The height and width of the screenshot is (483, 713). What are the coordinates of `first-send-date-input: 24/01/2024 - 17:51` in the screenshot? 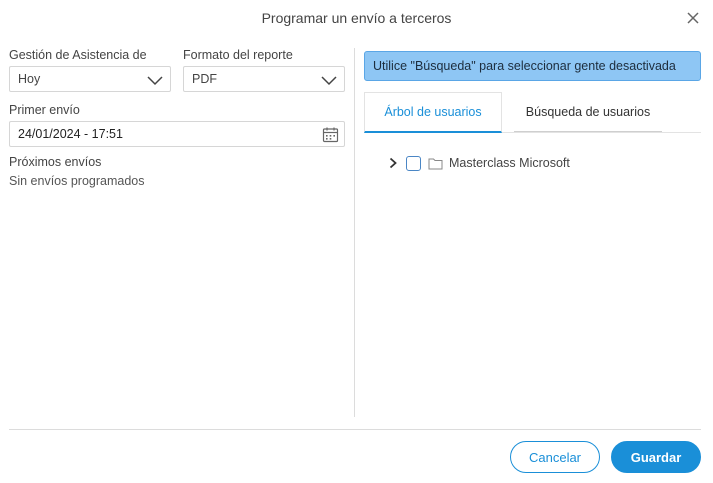 It's located at (177, 134).